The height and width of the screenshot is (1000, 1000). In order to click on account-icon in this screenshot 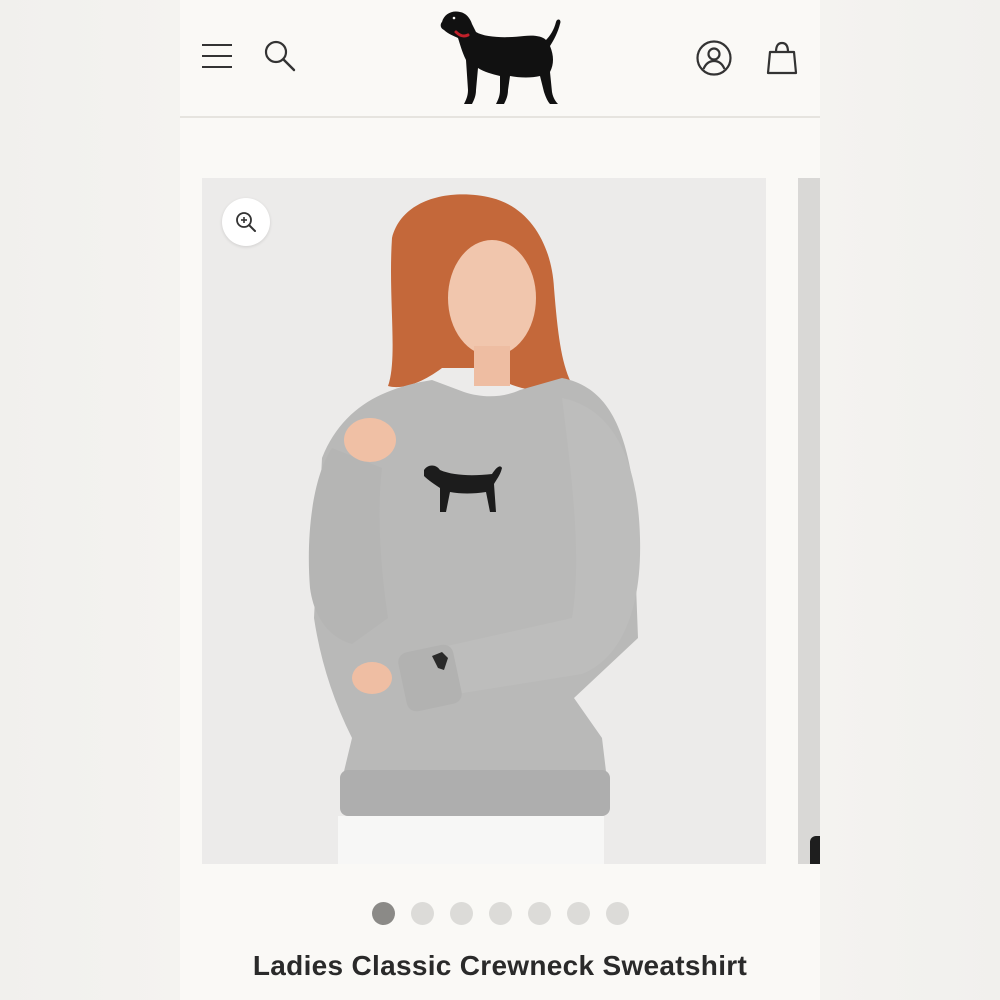, I will do `click(714, 58)`.